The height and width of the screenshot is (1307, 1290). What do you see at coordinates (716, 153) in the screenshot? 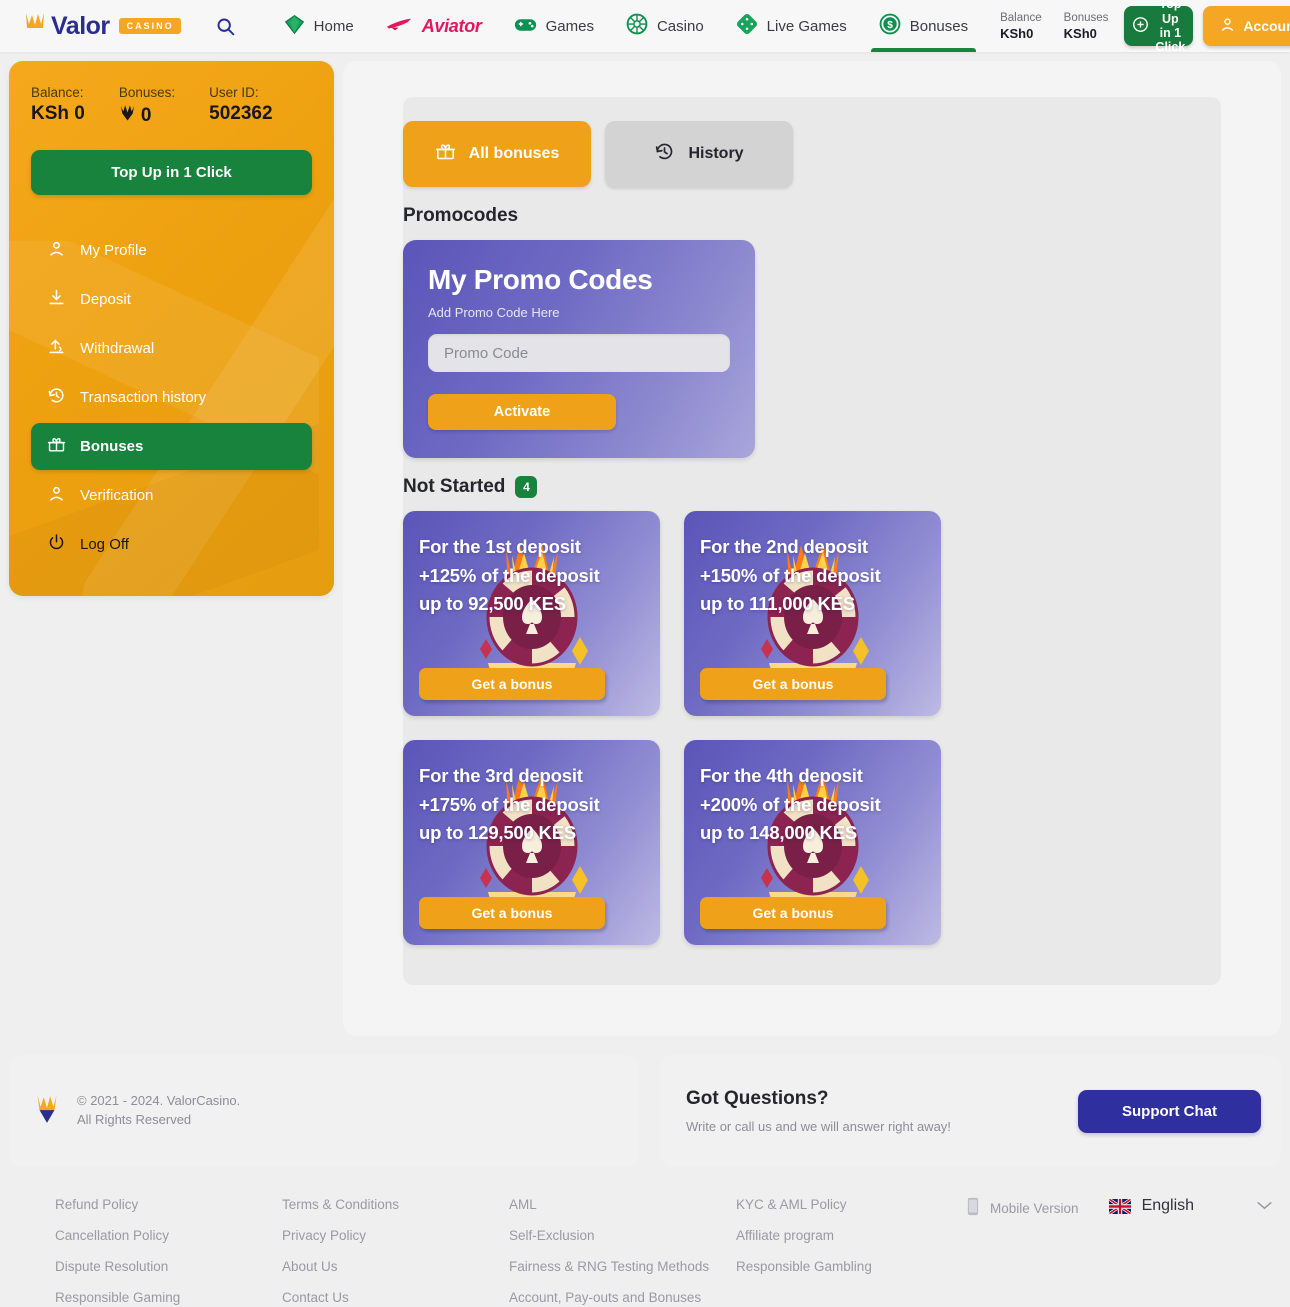
I see `tab-label: History` at bounding box center [716, 153].